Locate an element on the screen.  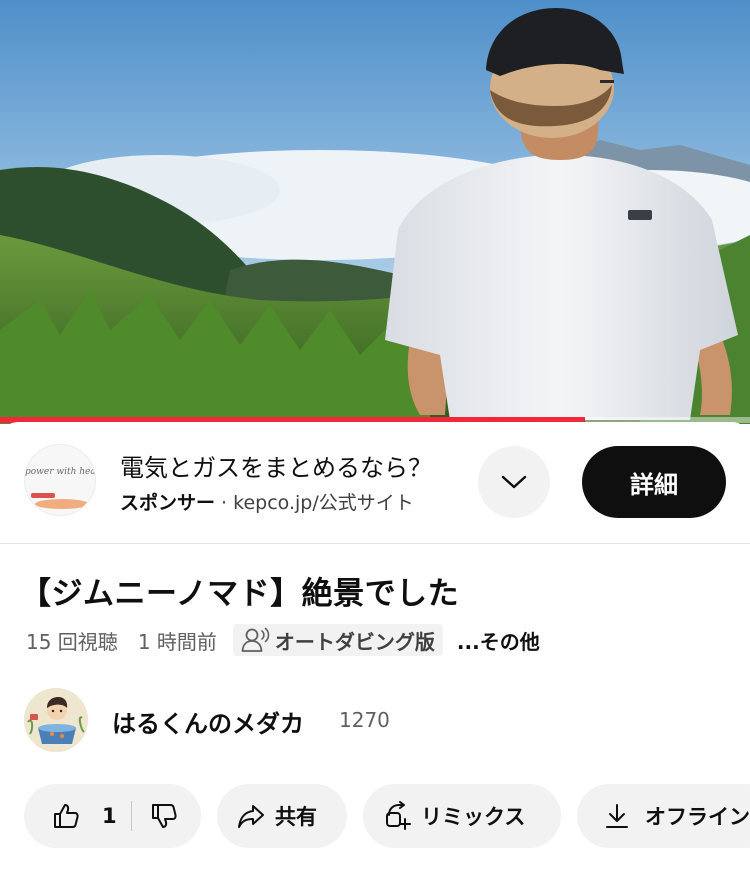
video-title: 【ジムニーノマド】絶景でした is located at coordinates (239, 590).